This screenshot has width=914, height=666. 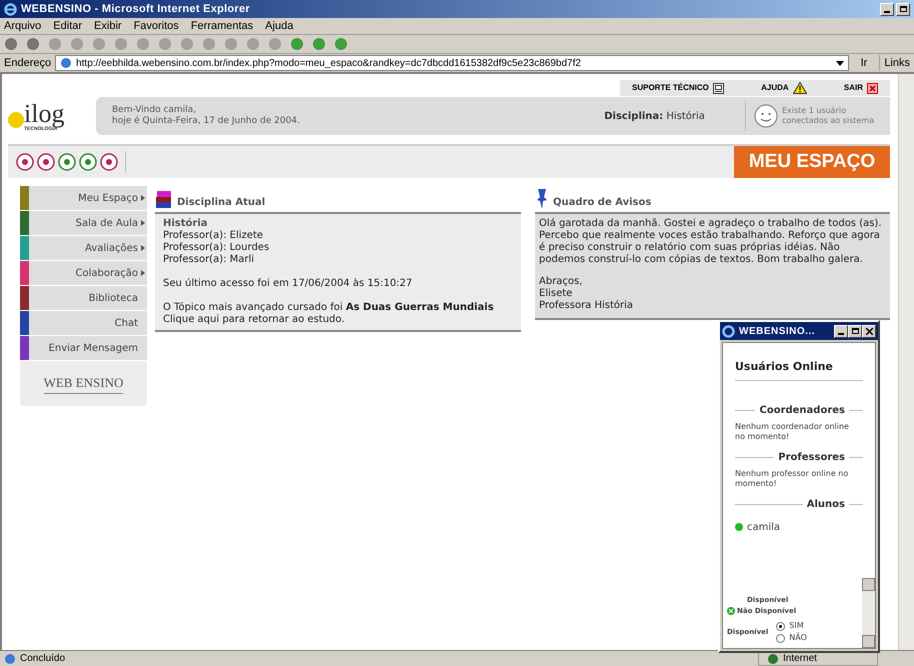 I want to click on signature-text: Elisete, so click(x=556, y=294).